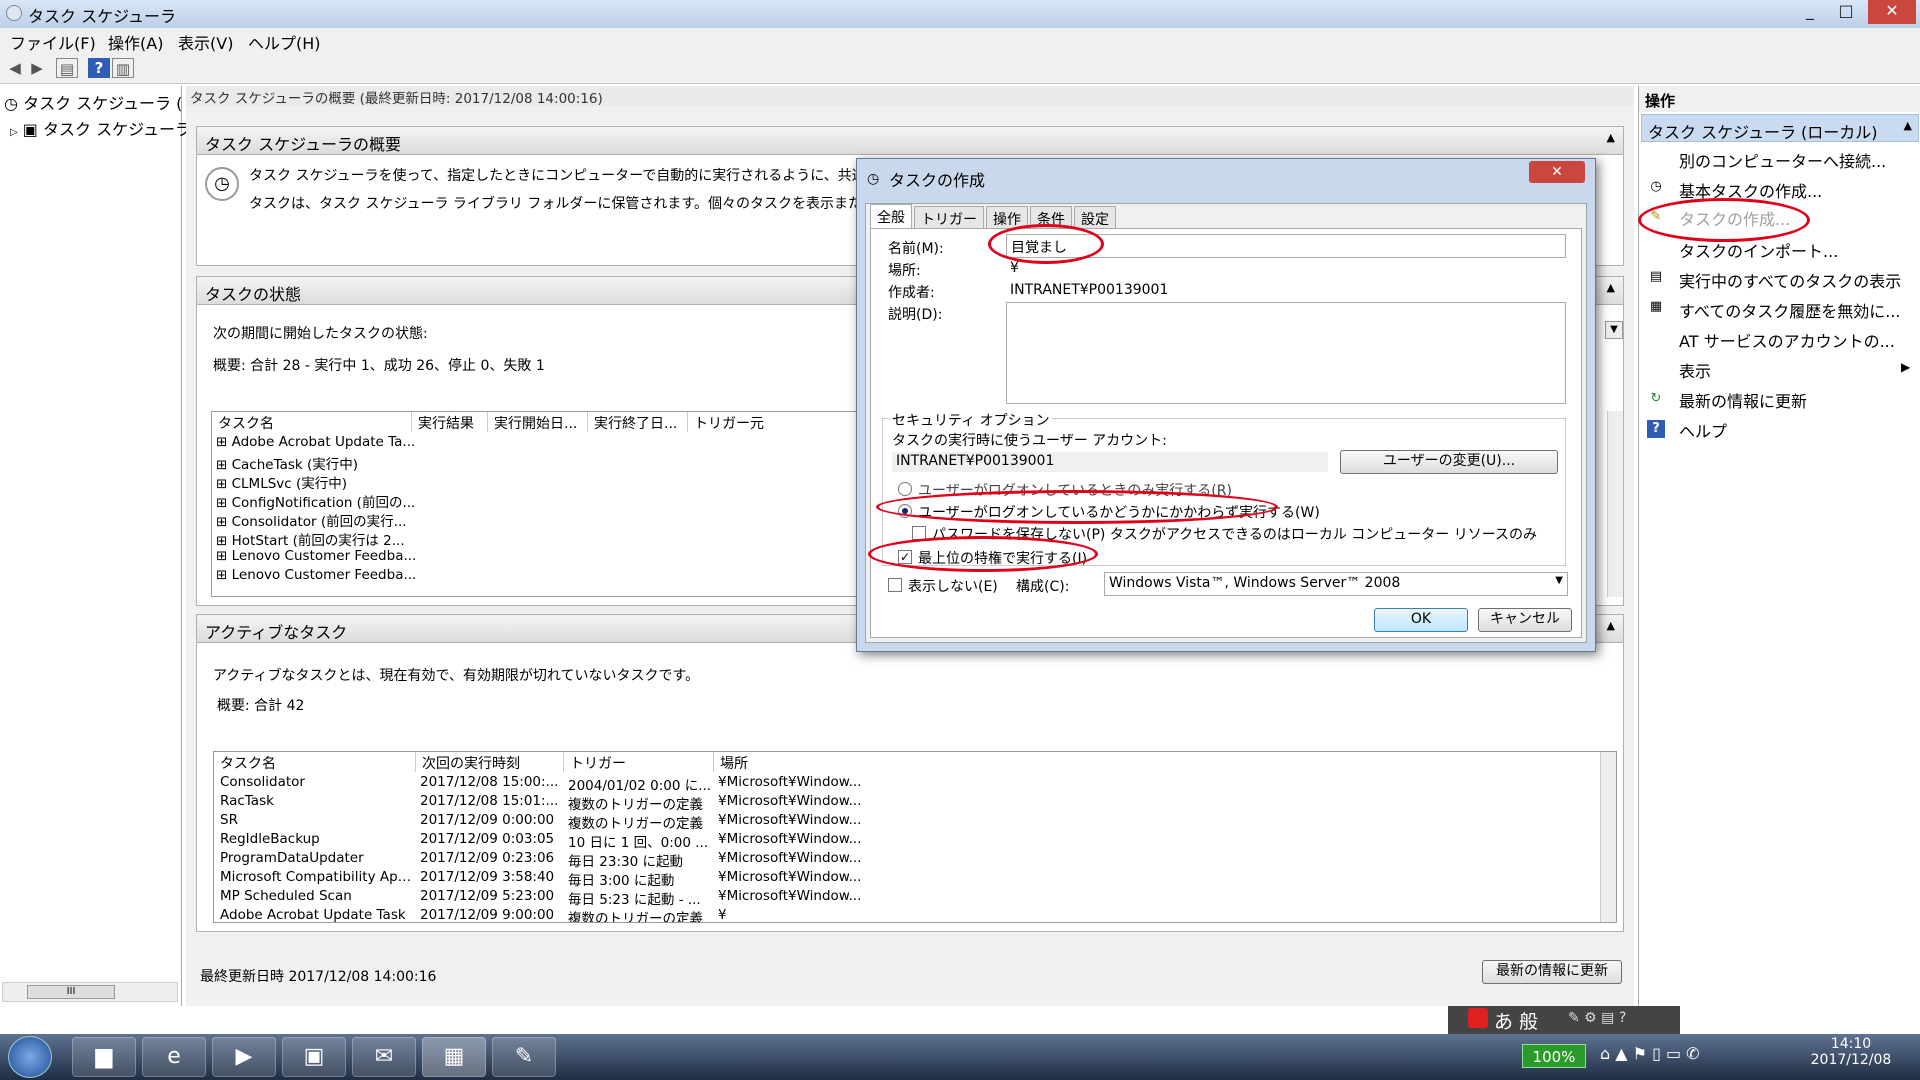 This screenshot has width=1920, height=1080. Describe the element at coordinates (639, 762) in the screenshot. I see `column-header: トリガー` at that location.